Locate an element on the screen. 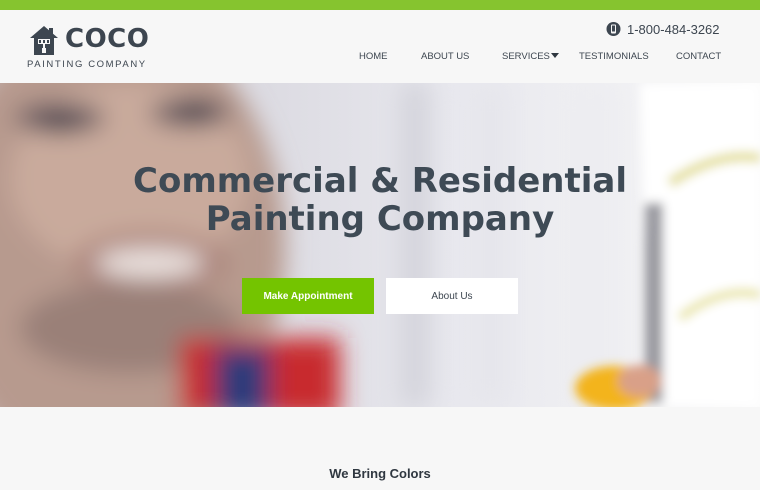 This screenshot has width=760, height=490. nav-testimonials: TESTIMONIALS is located at coordinates (614, 56).